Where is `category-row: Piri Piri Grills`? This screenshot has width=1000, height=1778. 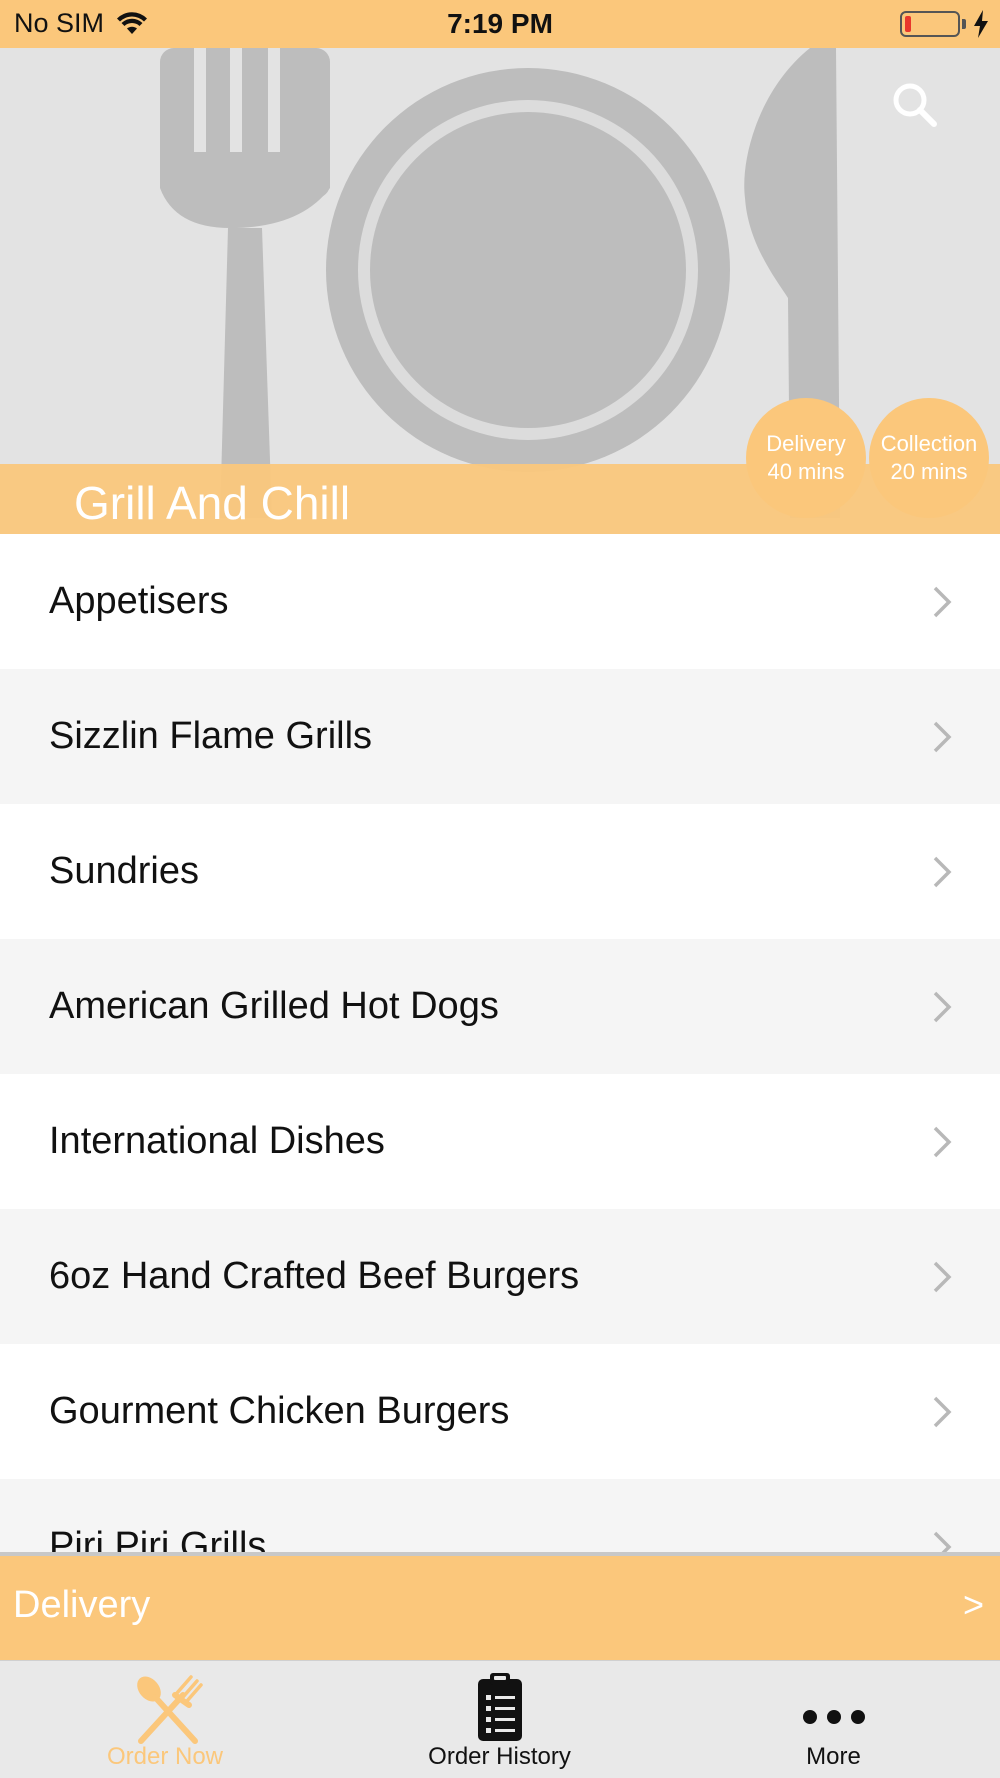 category-row: Piri Piri Grills is located at coordinates (500, 1516).